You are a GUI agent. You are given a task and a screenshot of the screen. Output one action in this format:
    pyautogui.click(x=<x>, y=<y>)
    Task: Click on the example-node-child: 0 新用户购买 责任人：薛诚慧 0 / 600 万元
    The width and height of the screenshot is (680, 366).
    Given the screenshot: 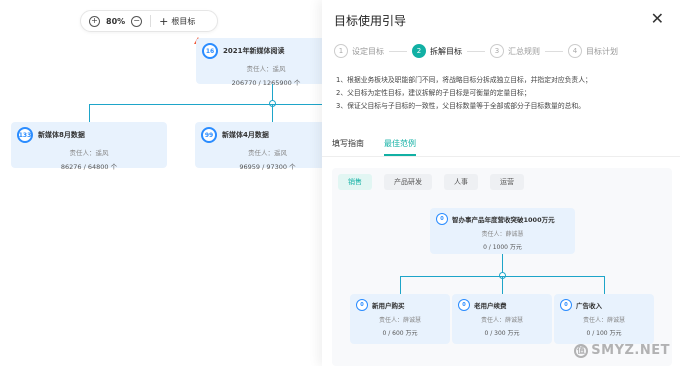 What is the action you would take?
    pyautogui.click(x=400, y=319)
    